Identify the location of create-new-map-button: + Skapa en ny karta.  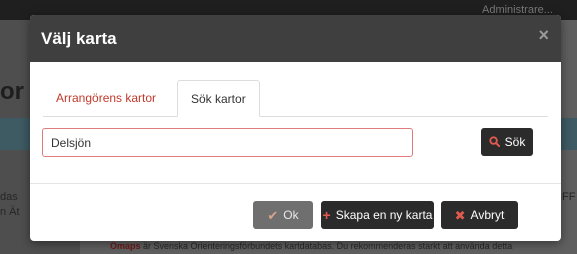
(377, 215).